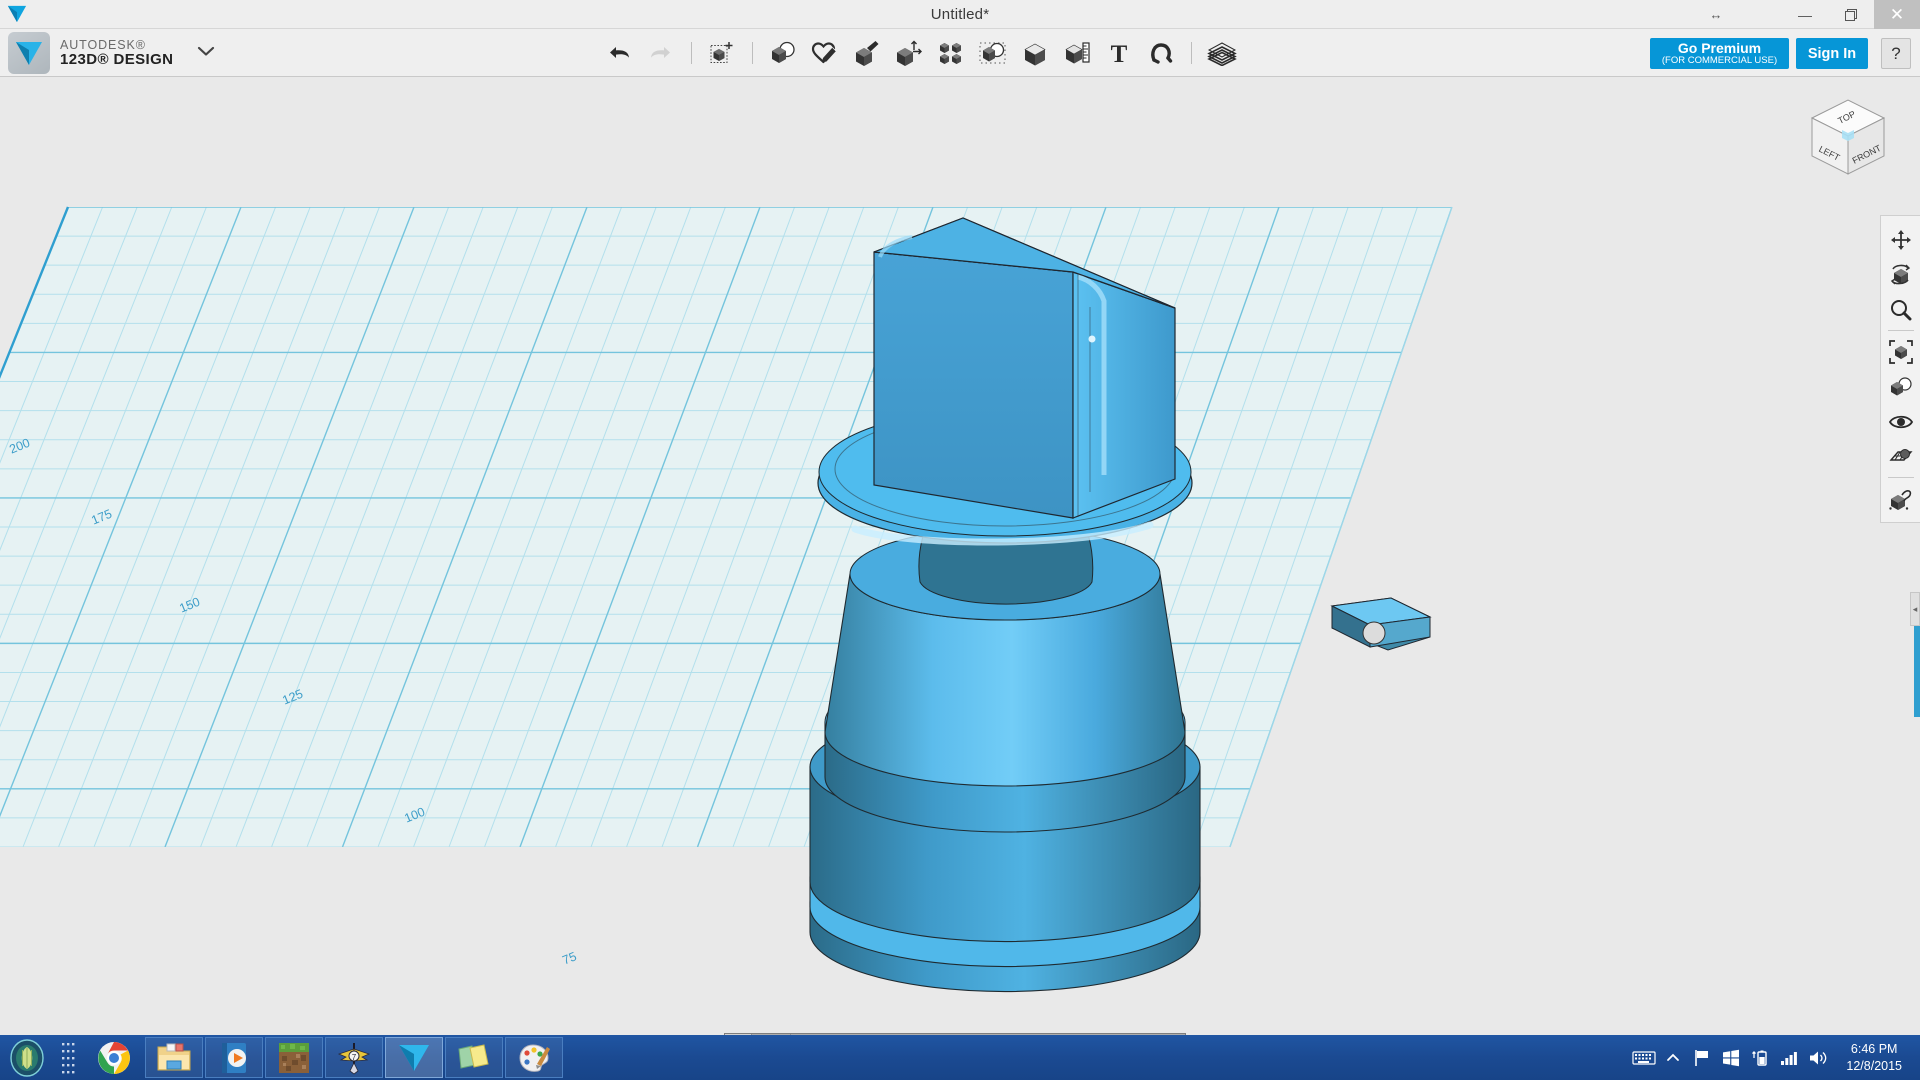 This screenshot has width=1920, height=1080. I want to click on taskbar-item-autodesk-123d, so click(414, 1057).